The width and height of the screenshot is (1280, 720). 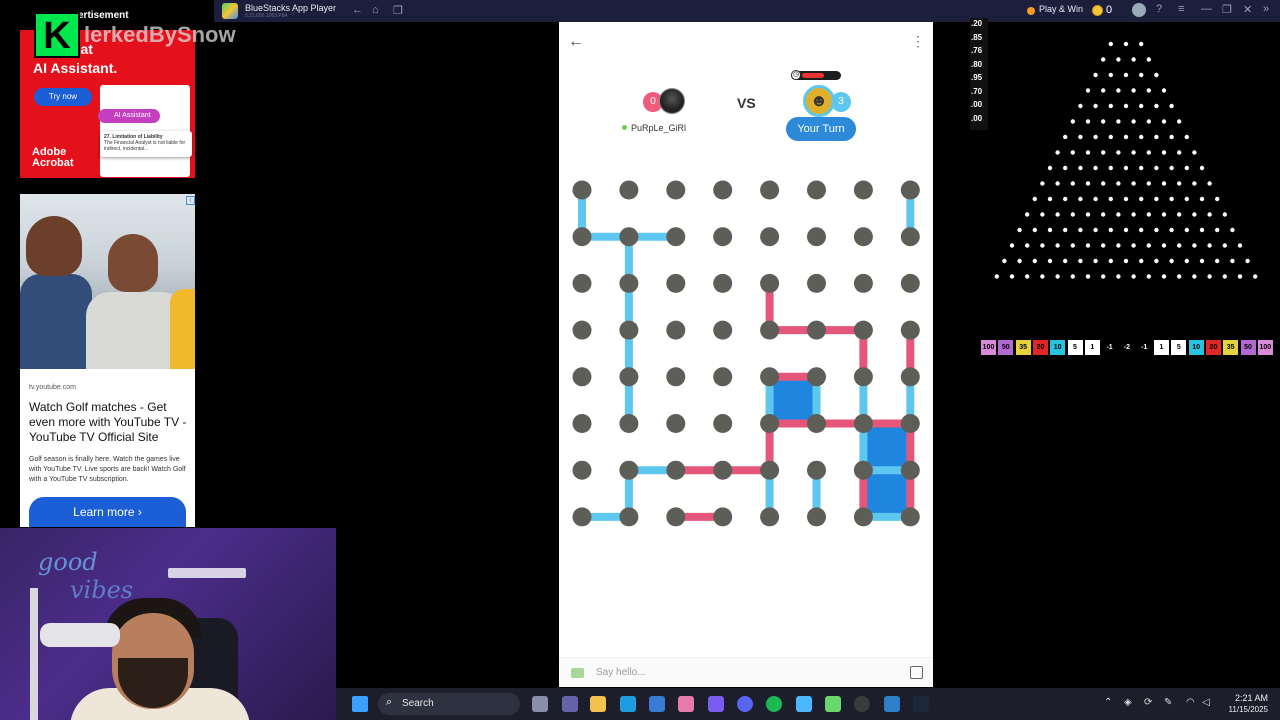 I want to click on minimize-icon: —, so click(x=1206, y=9).